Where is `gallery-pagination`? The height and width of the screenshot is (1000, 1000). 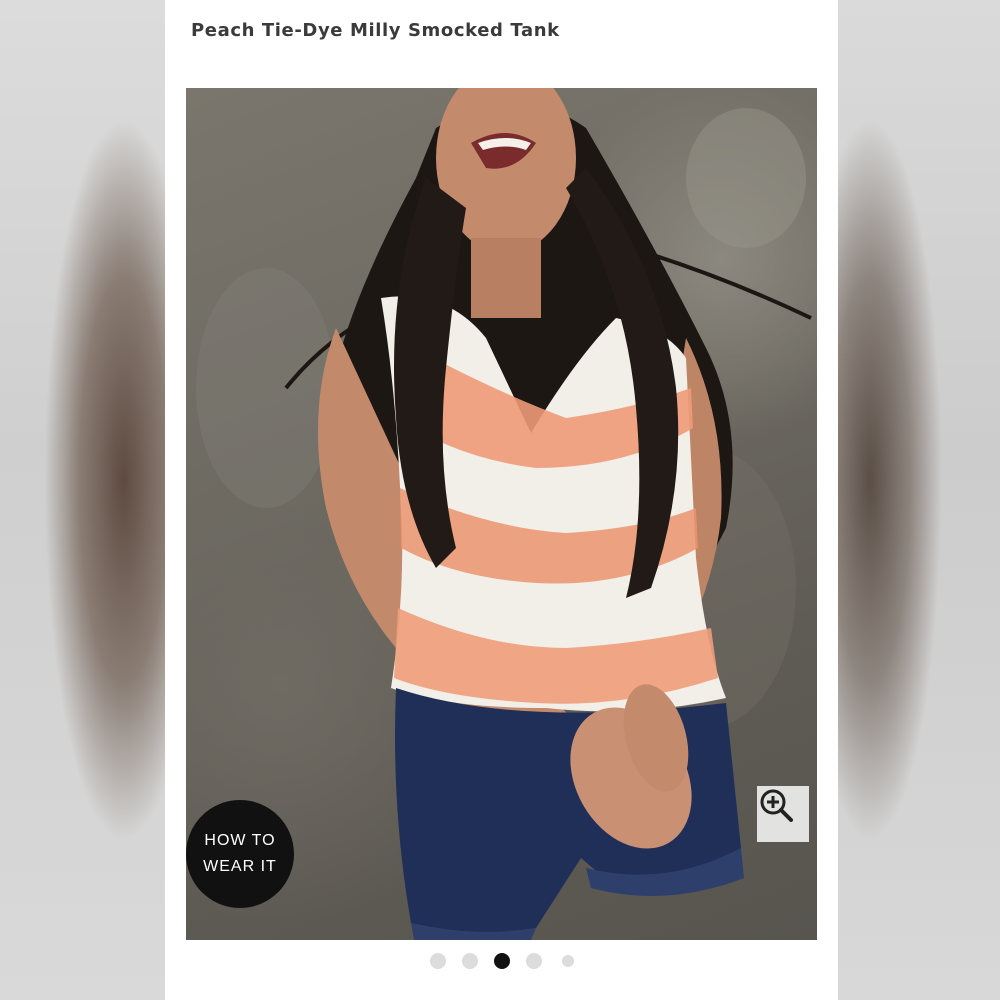 gallery-pagination is located at coordinates (501, 961).